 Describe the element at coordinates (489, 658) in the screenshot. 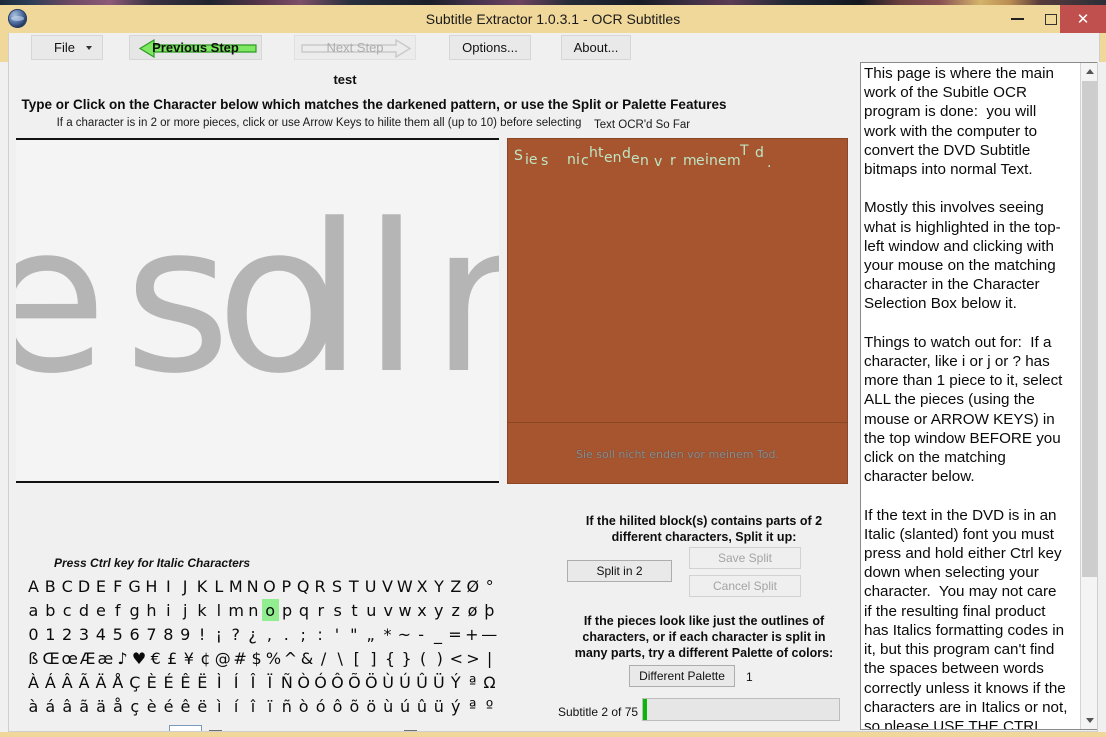

I see `character-cell-|: |` at that location.